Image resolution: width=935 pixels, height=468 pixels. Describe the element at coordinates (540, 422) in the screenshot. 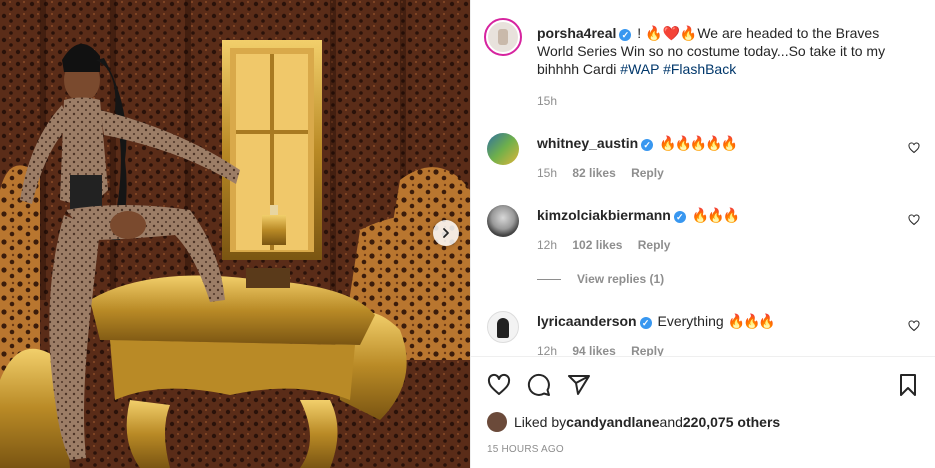

I see `likes-prefix: Liked by` at that location.